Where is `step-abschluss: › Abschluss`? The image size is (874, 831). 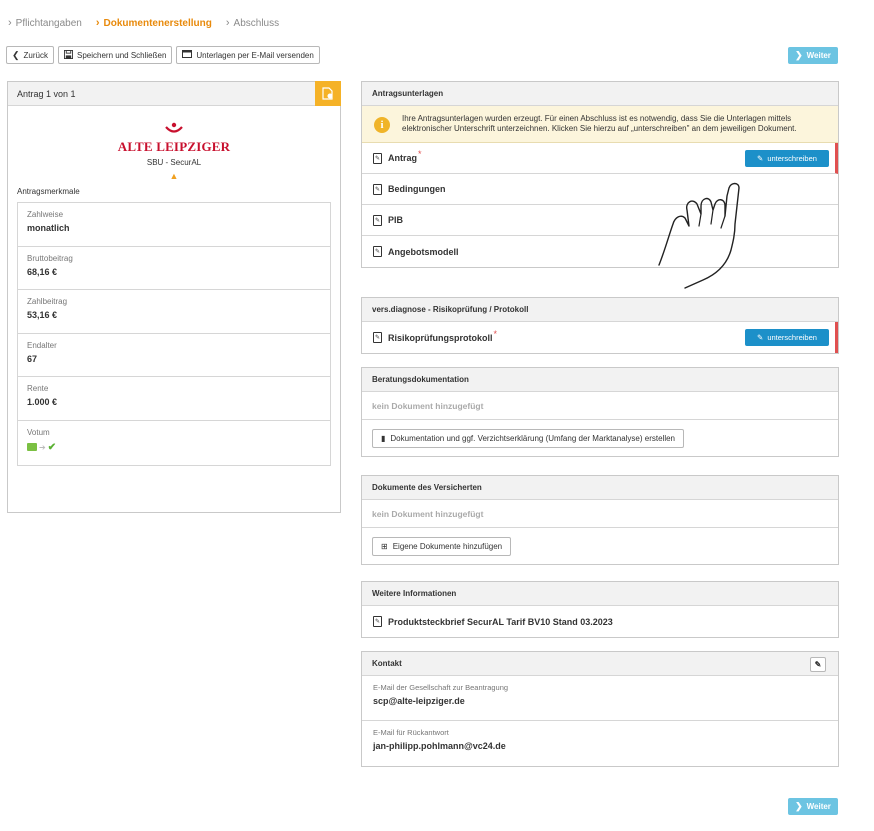 step-abschluss: › Abschluss is located at coordinates (252, 23).